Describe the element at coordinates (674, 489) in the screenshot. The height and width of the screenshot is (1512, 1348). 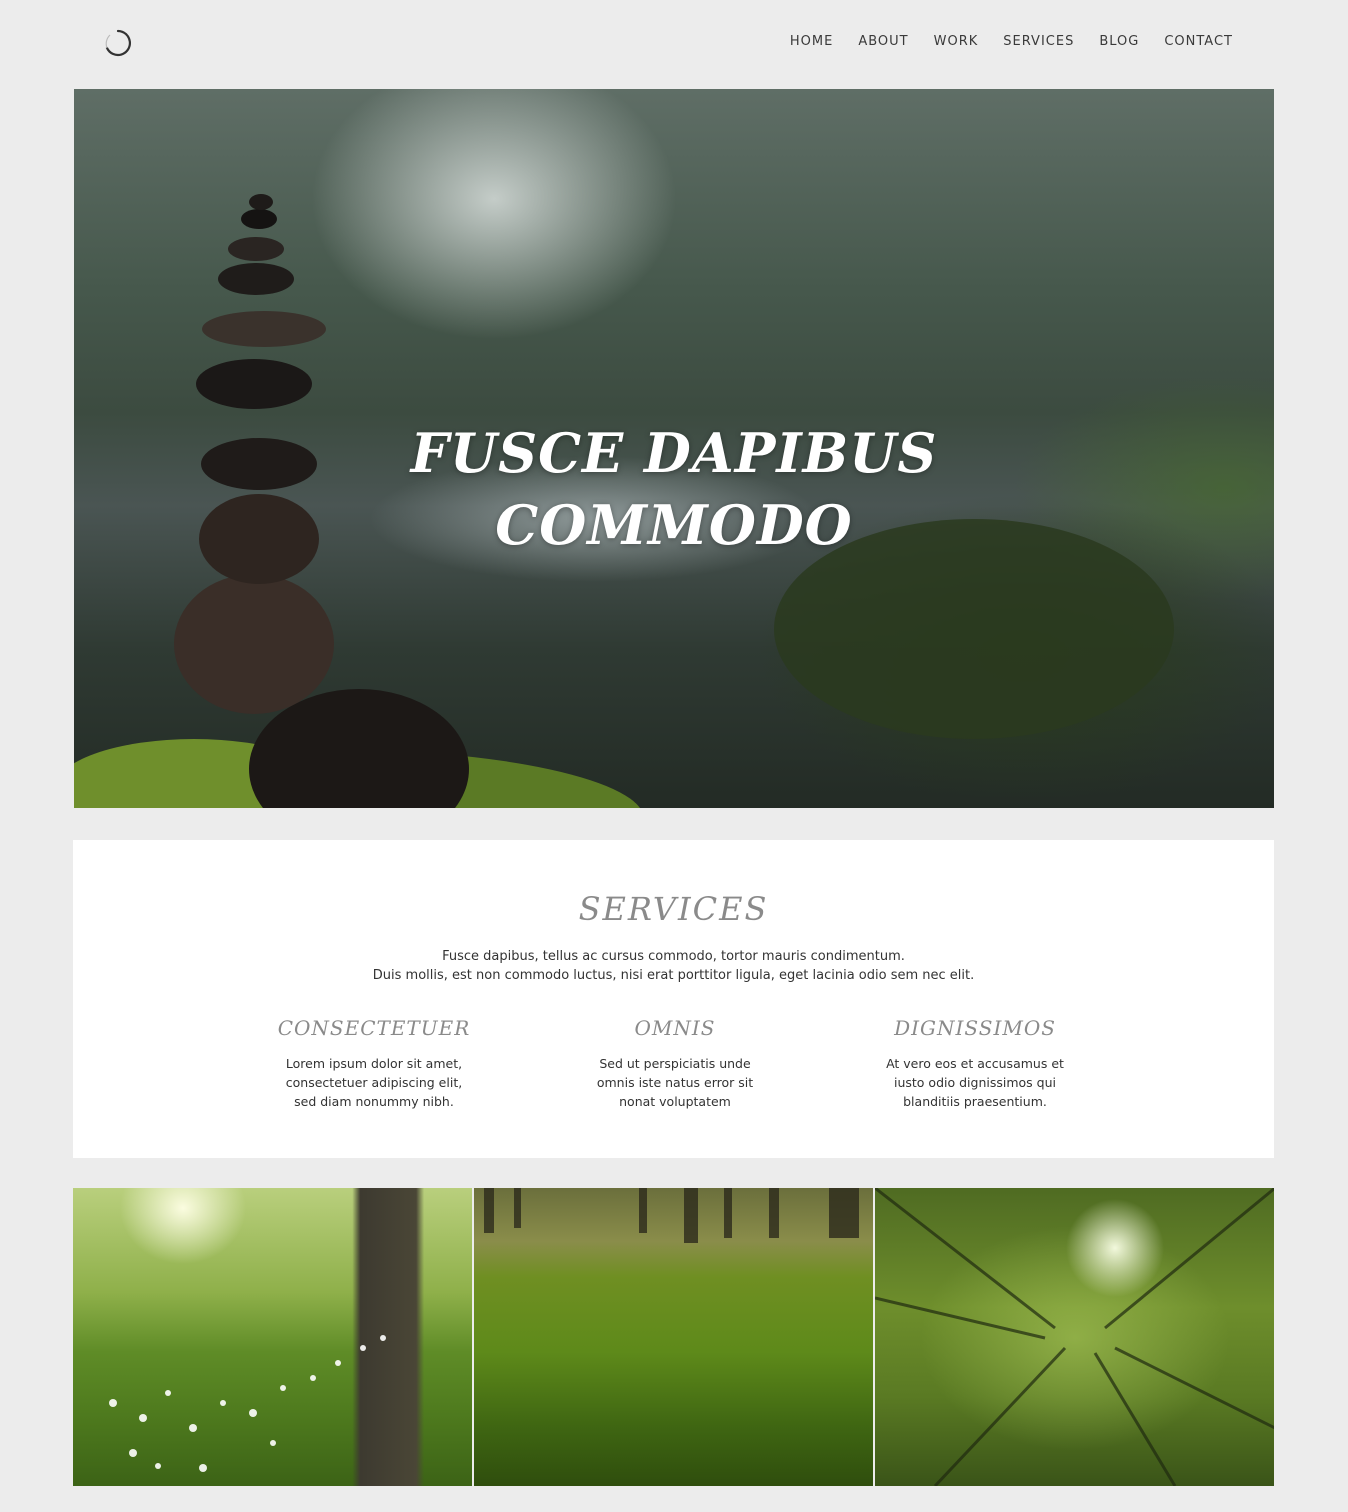
I see `hero-title: FUSCE DAPIBUS COMMODO` at that location.